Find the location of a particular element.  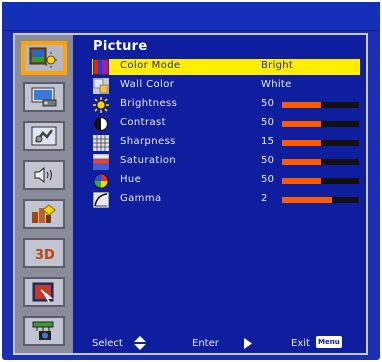

up-down-arrow-icon is located at coordinates (140, 343).